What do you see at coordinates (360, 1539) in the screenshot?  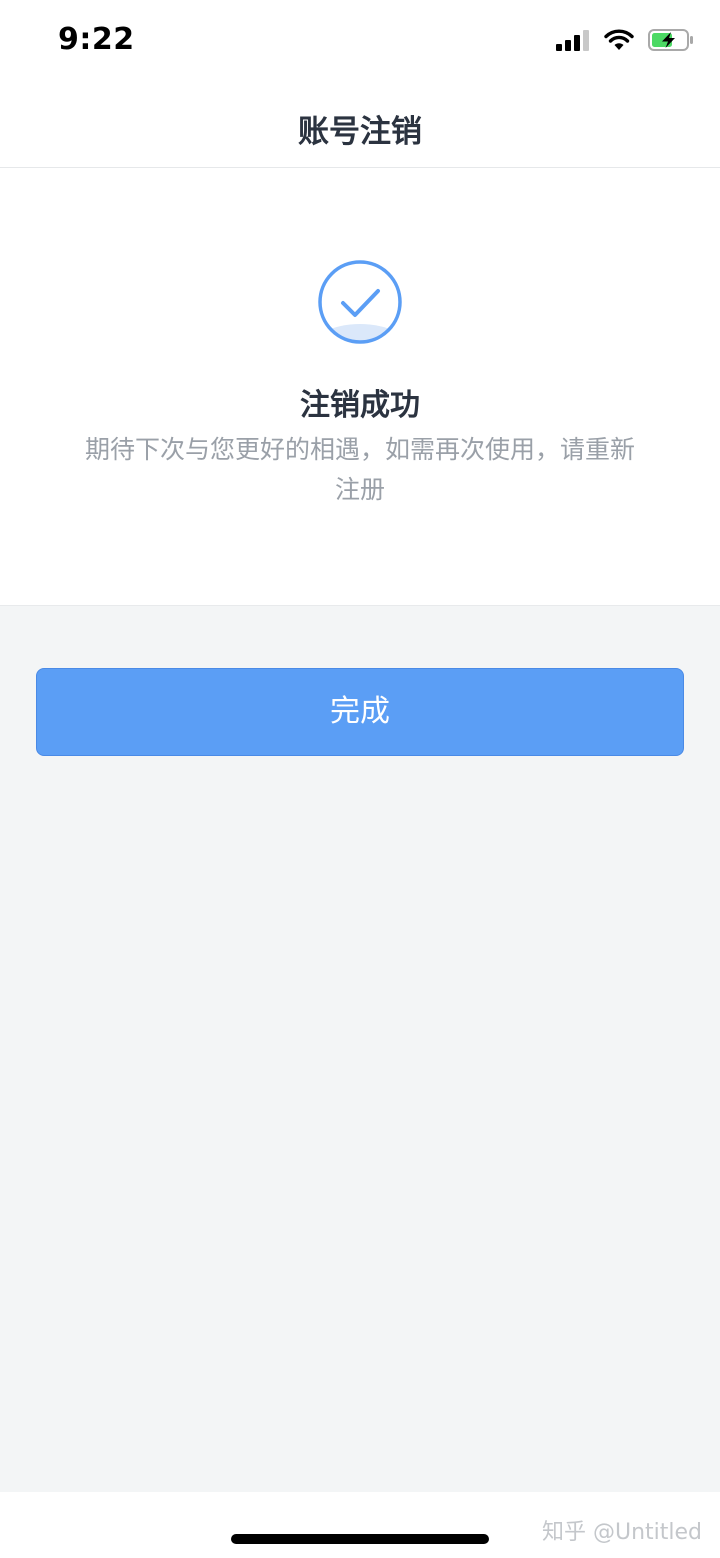 I see `home-indicator` at bounding box center [360, 1539].